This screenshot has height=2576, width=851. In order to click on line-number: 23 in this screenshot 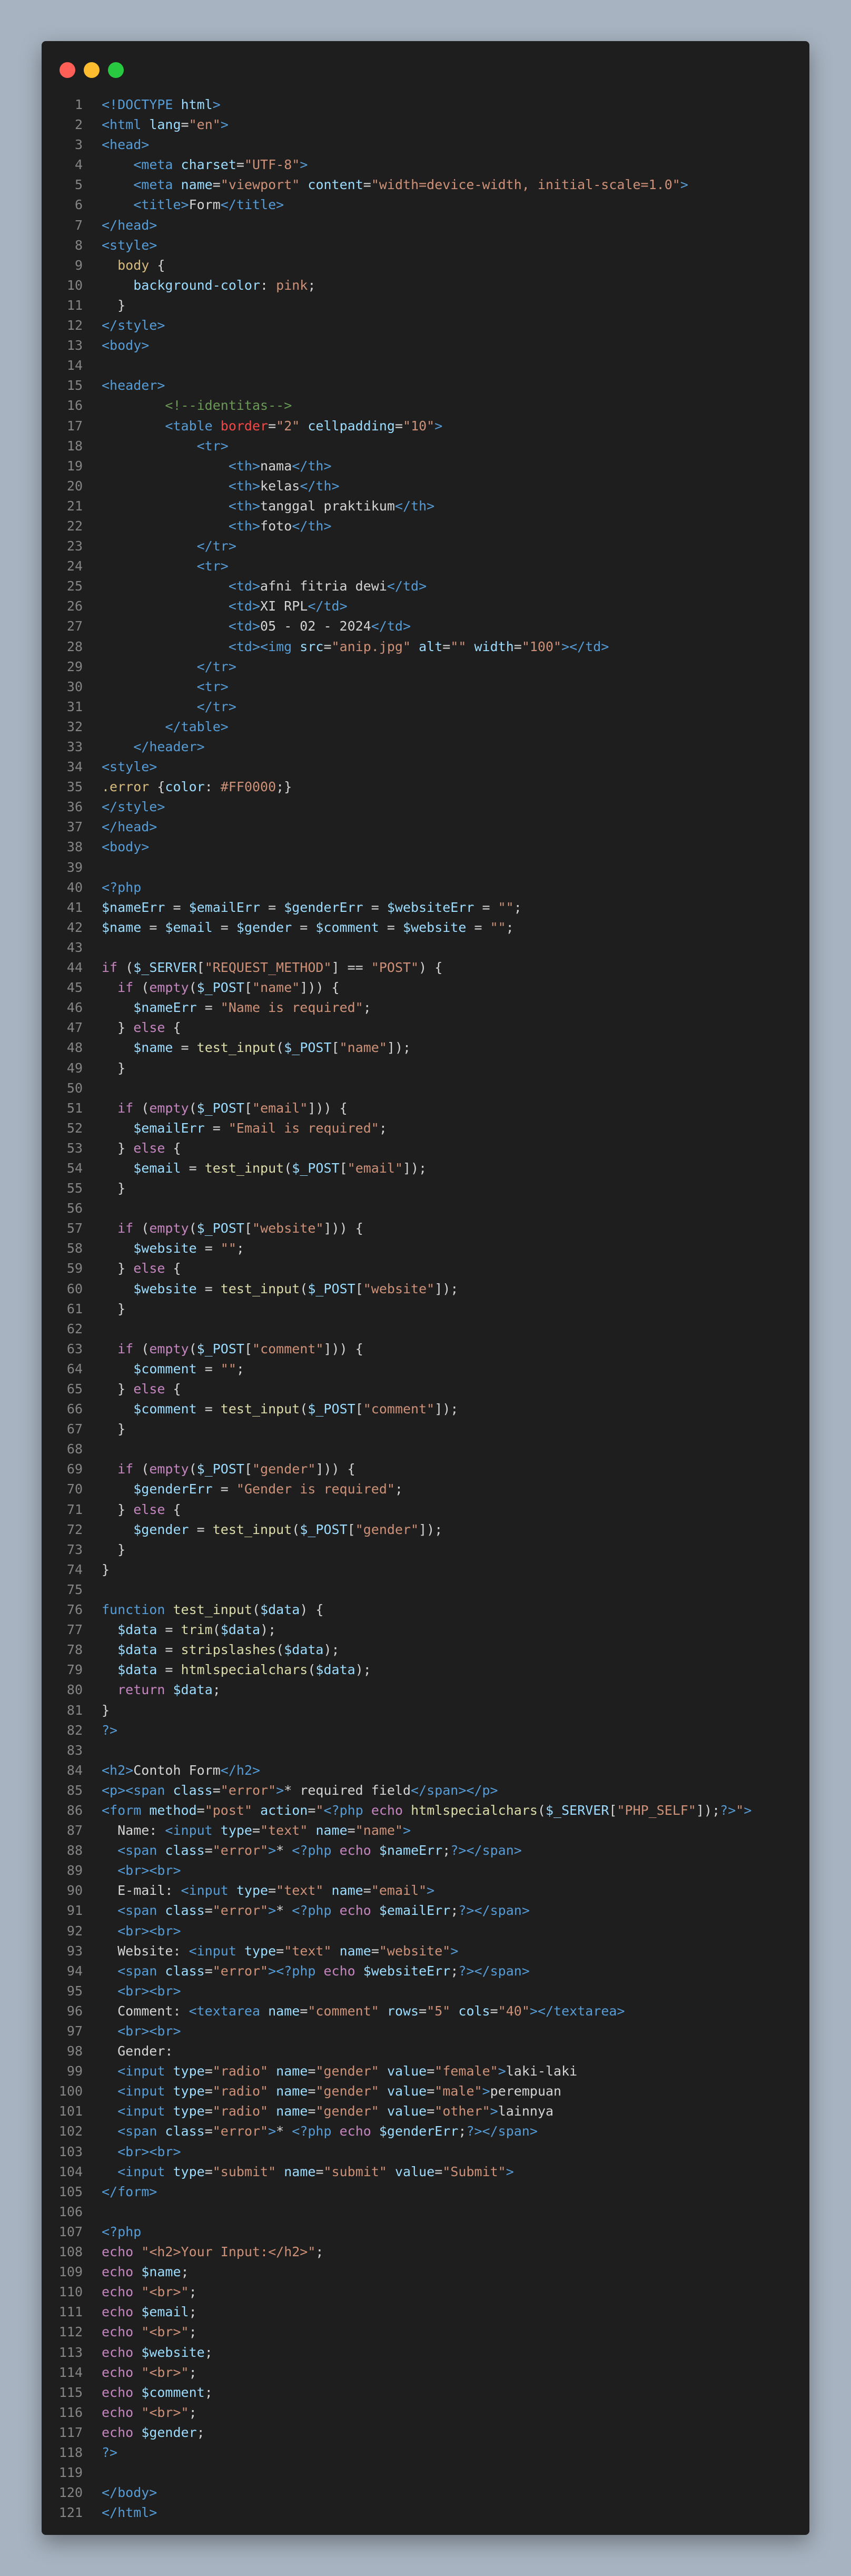, I will do `click(74, 546)`.